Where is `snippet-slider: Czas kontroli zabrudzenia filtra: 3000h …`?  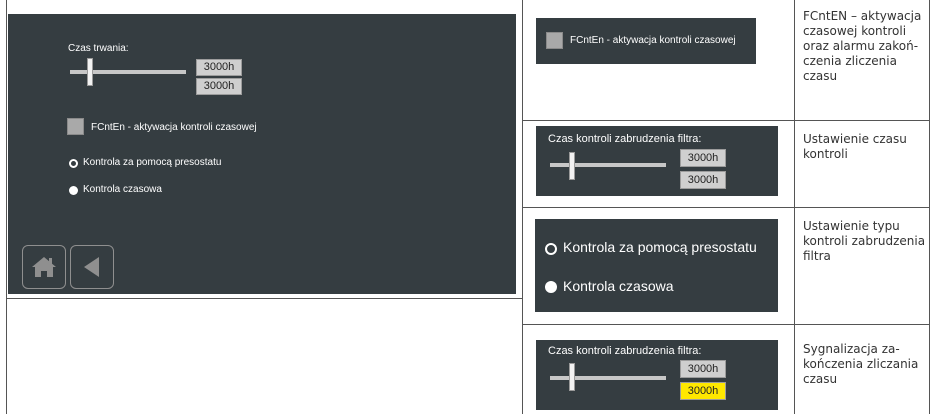
snippet-slider: Czas kontroli zabrudzenia filtra: 3000h … is located at coordinates (657, 161).